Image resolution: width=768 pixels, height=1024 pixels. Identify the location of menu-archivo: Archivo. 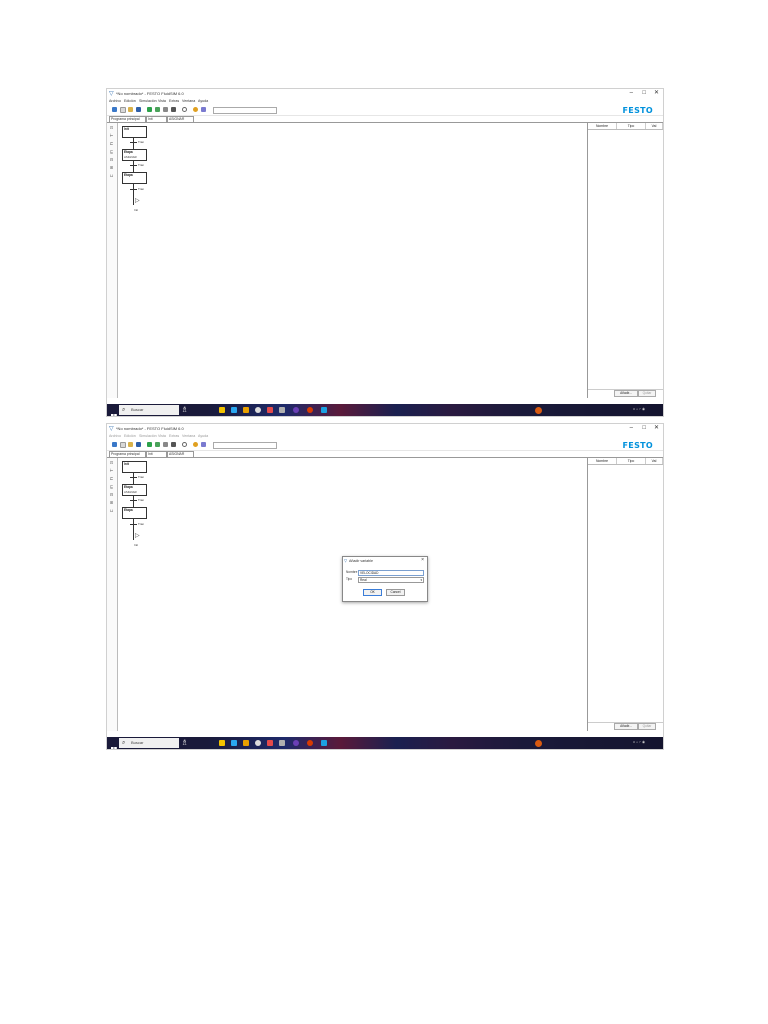
(115, 101).